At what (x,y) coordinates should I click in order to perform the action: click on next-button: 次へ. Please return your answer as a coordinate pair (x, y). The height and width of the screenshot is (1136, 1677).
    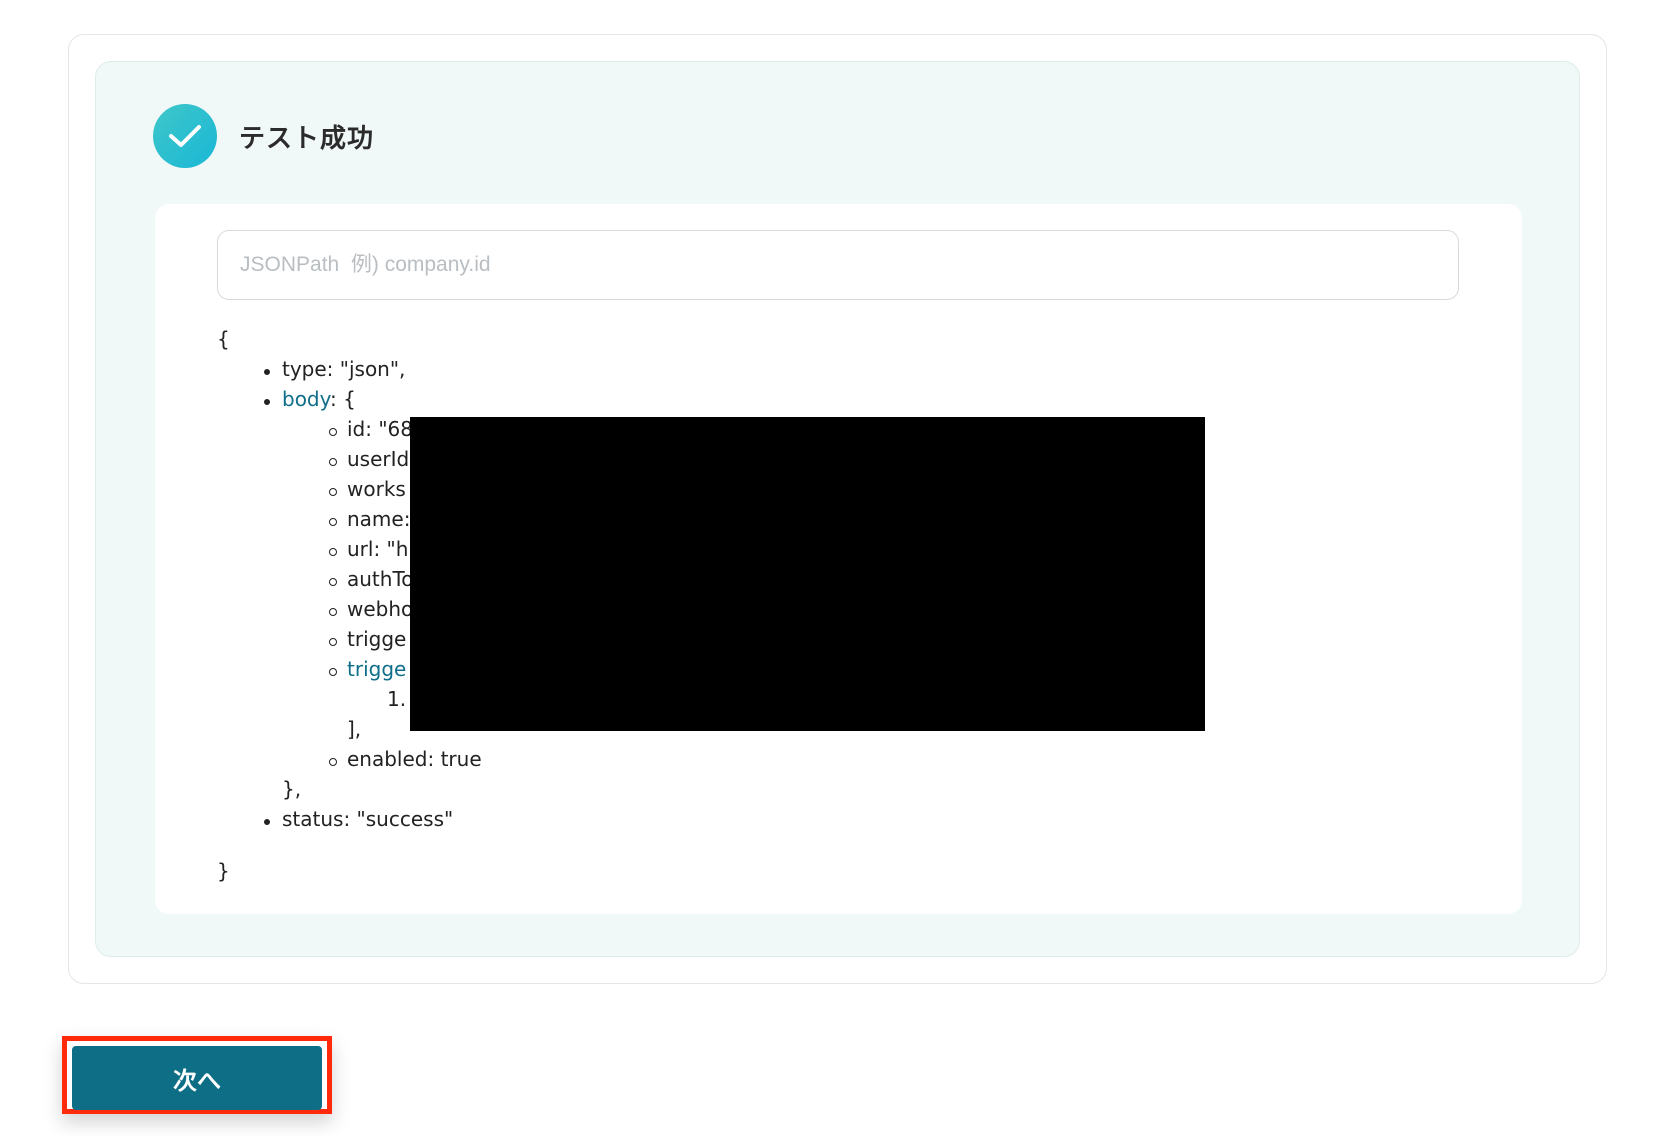
    Looking at the image, I should click on (197, 1078).